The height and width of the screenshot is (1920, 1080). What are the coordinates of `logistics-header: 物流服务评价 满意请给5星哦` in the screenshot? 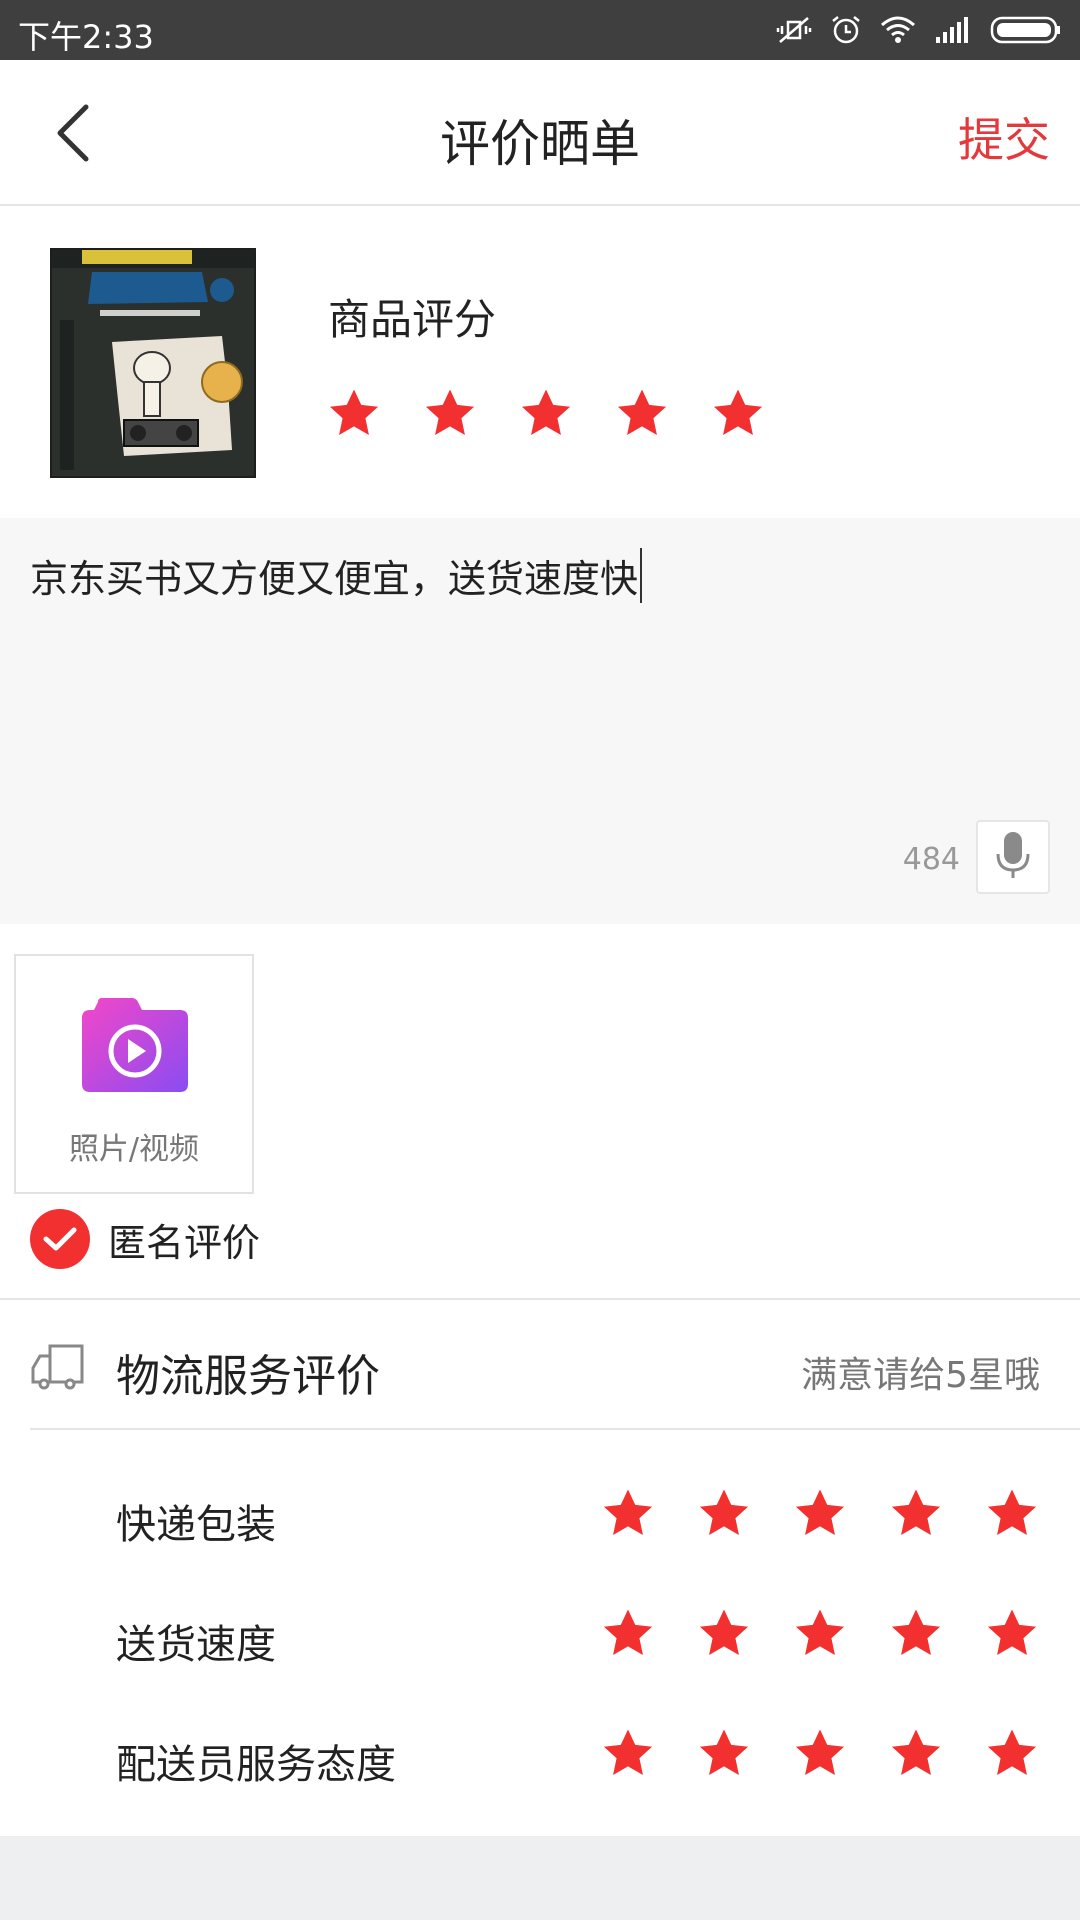 It's located at (555, 1365).